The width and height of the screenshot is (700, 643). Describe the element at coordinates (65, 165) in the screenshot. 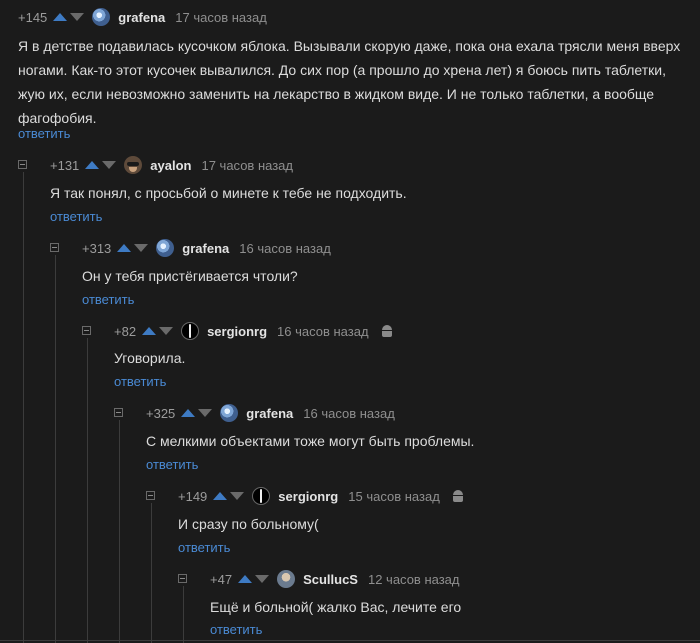

I see `comment-score: +131` at that location.